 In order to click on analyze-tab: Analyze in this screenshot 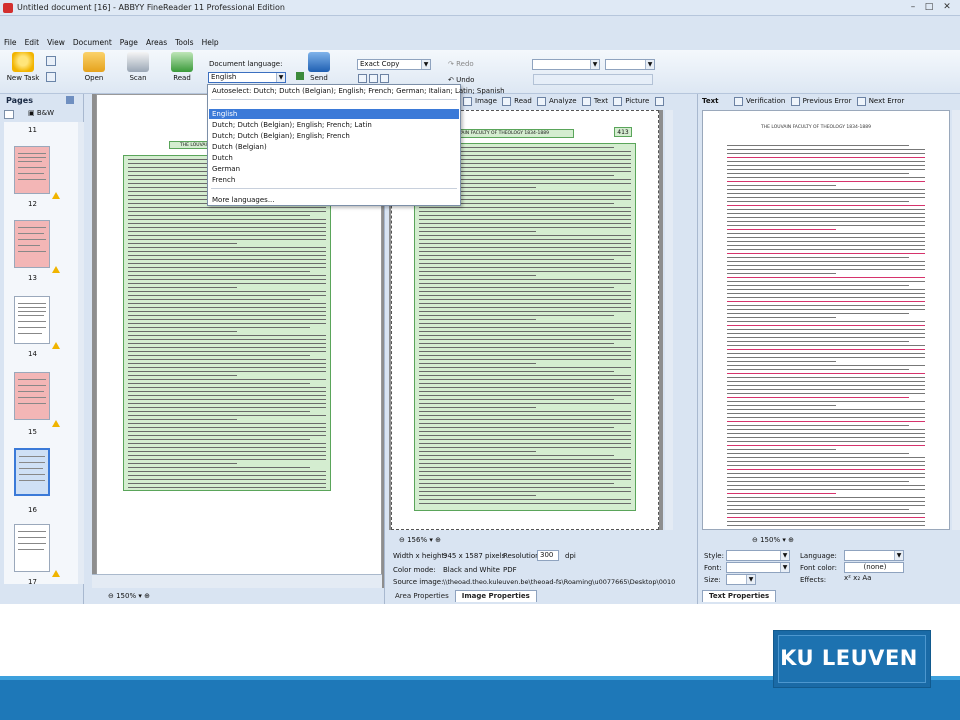, I will do `click(563, 101)`.